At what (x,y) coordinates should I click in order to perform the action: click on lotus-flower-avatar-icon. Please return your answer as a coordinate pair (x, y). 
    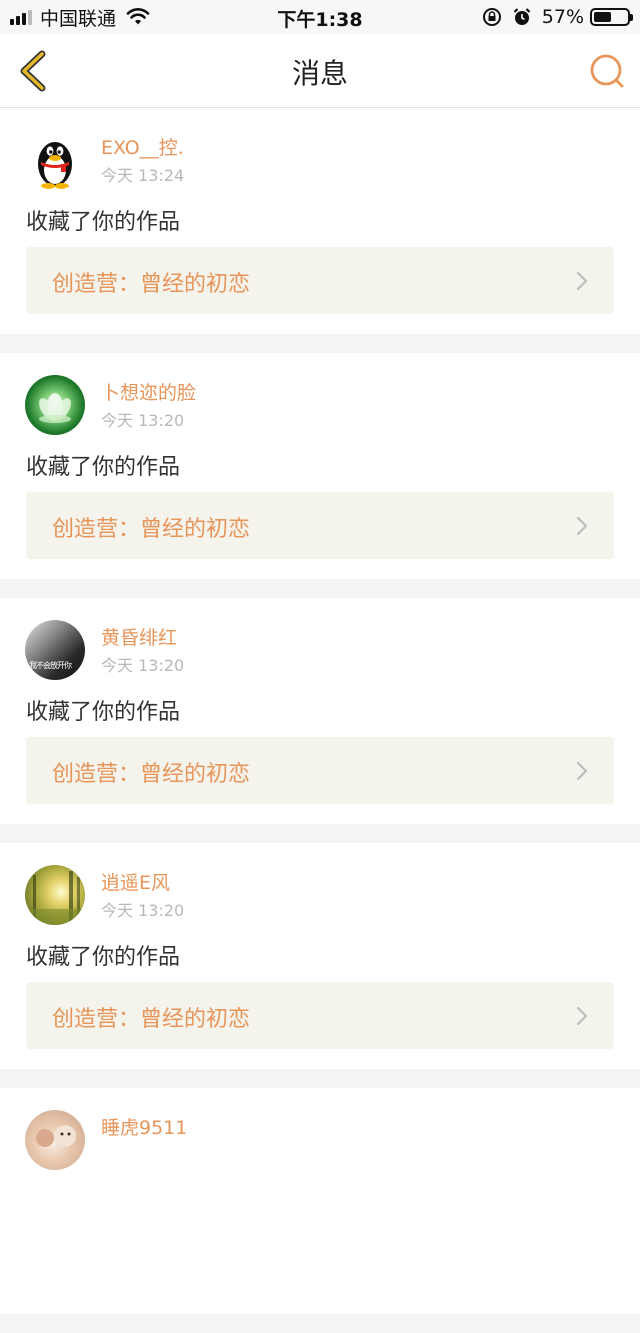
    Looking at the image, I should click on (55, 408).